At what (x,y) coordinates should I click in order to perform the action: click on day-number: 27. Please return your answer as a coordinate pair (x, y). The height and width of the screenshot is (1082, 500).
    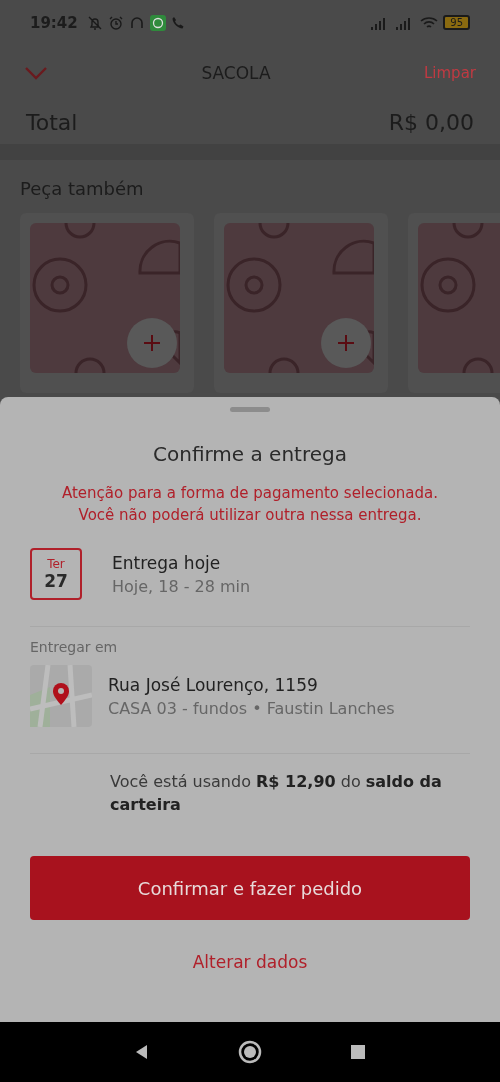
    Looking at the image, I should click on (56, 581).